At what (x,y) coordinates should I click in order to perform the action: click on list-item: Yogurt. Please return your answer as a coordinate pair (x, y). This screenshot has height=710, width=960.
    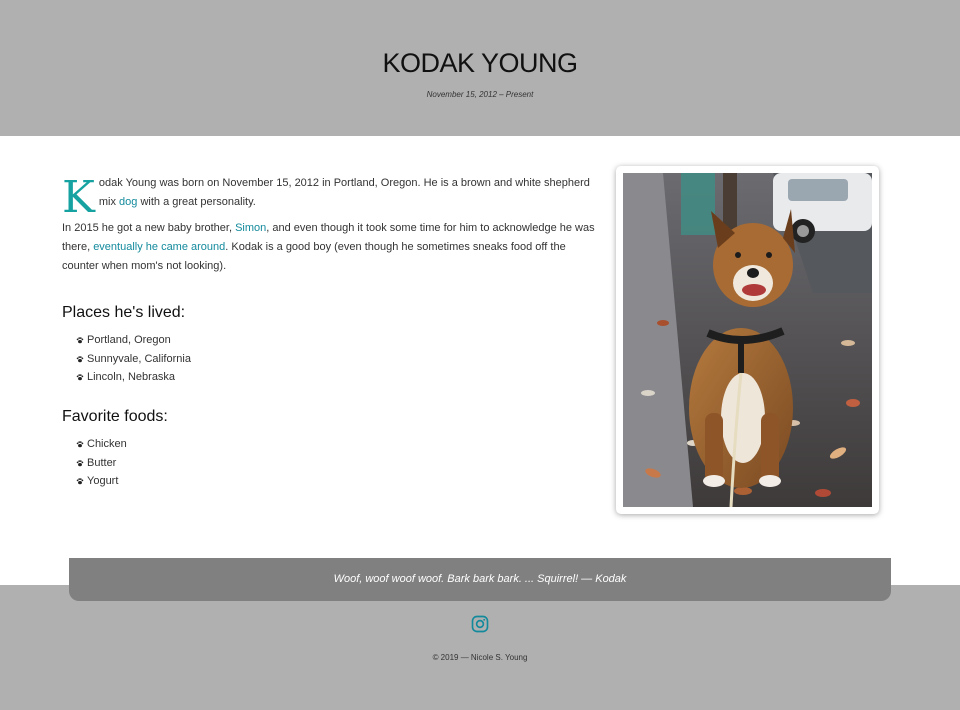
    Looking at the image, I should click on (101, 481).